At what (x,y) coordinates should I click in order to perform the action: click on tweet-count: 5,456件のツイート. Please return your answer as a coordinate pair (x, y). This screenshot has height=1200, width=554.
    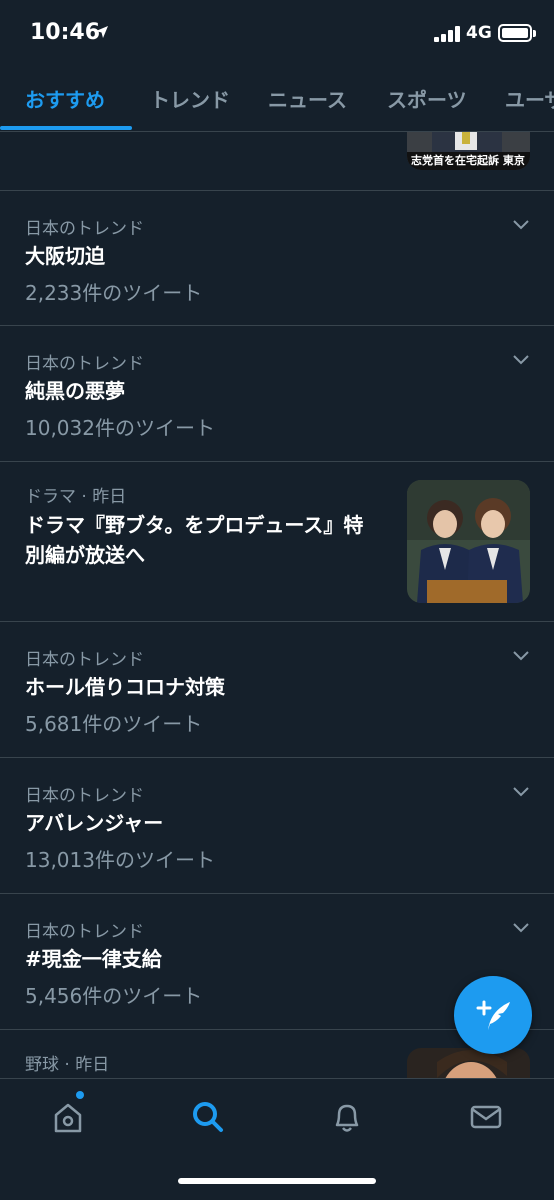
    Looking at the image, I should click on (114, 996).